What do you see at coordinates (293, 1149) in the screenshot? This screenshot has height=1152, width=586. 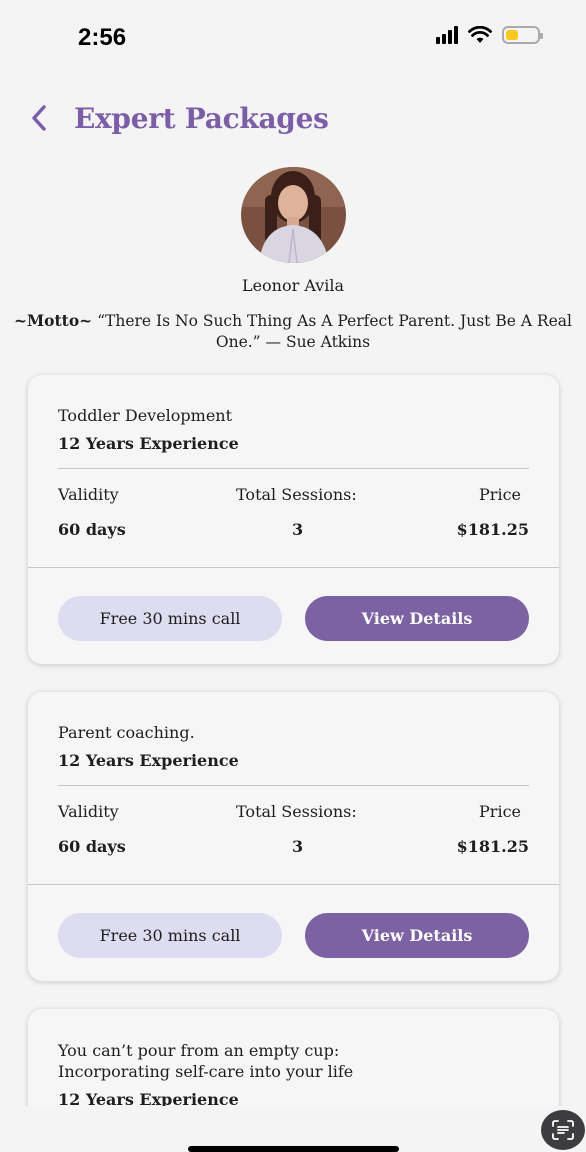 I see `home-indicator` at bounding box center [293, 1149].